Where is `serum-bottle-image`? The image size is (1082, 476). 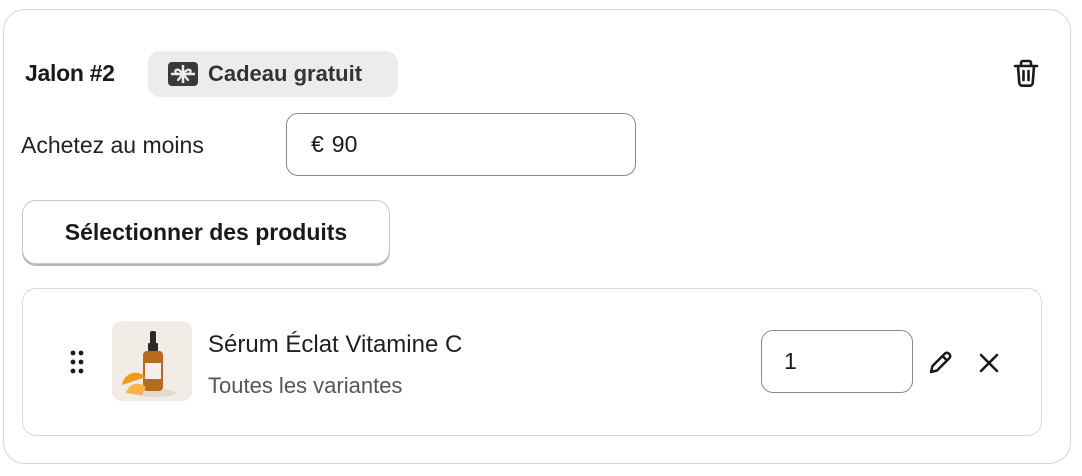 serum-bottle-image is located at coordinates (152, 361).